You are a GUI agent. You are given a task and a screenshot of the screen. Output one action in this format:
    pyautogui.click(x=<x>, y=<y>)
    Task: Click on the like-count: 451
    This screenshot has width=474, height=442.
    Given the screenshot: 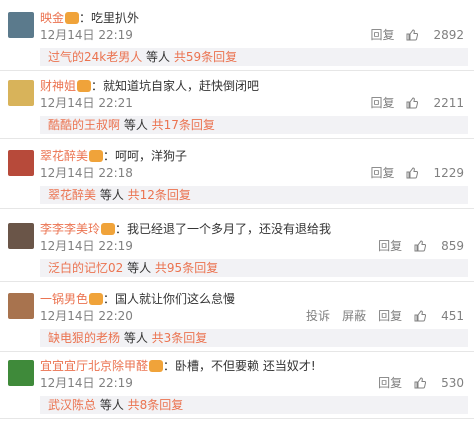 What is the action you would take?
    pyautogui.click(x=452, y=316)
    